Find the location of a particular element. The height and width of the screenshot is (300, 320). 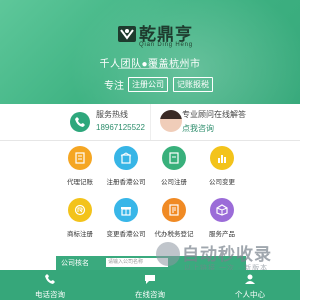

service-item-company-change: 公司变更 is located at coordinates (222, 167).